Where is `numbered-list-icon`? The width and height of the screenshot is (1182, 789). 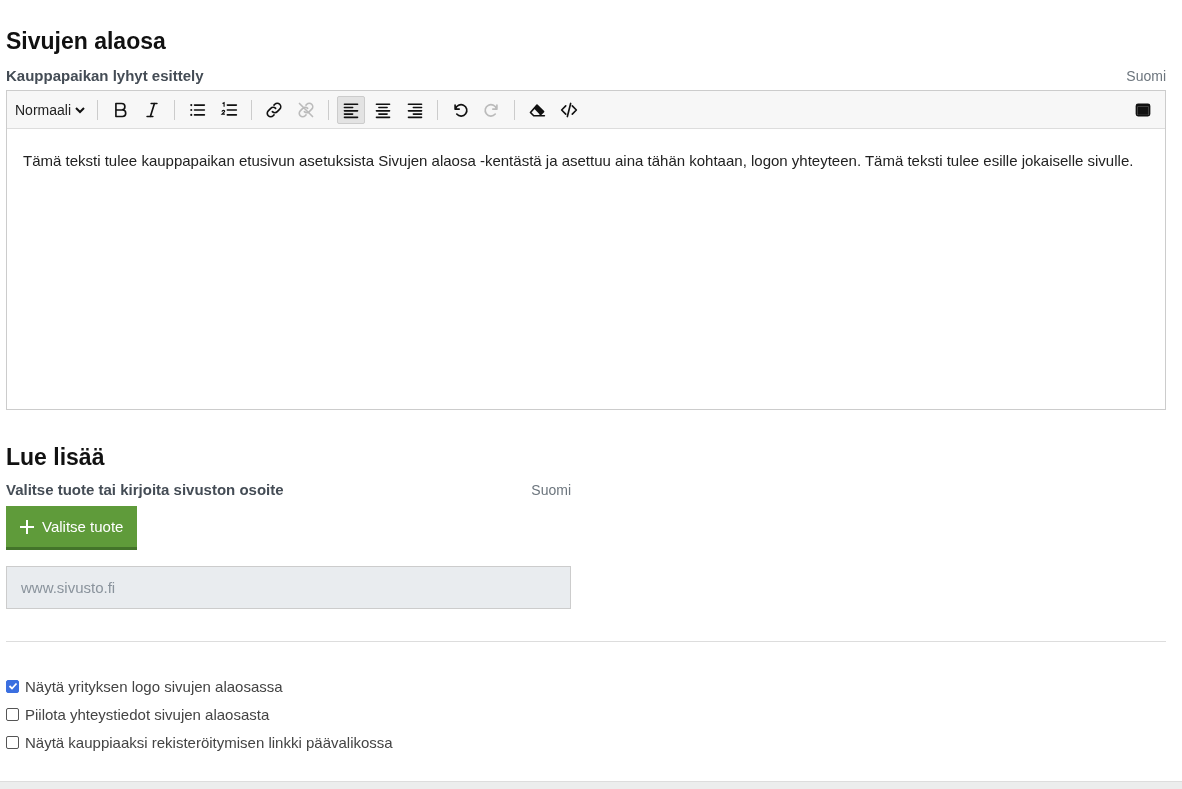 numbered-list-icon is located at coordinates (229, 109).